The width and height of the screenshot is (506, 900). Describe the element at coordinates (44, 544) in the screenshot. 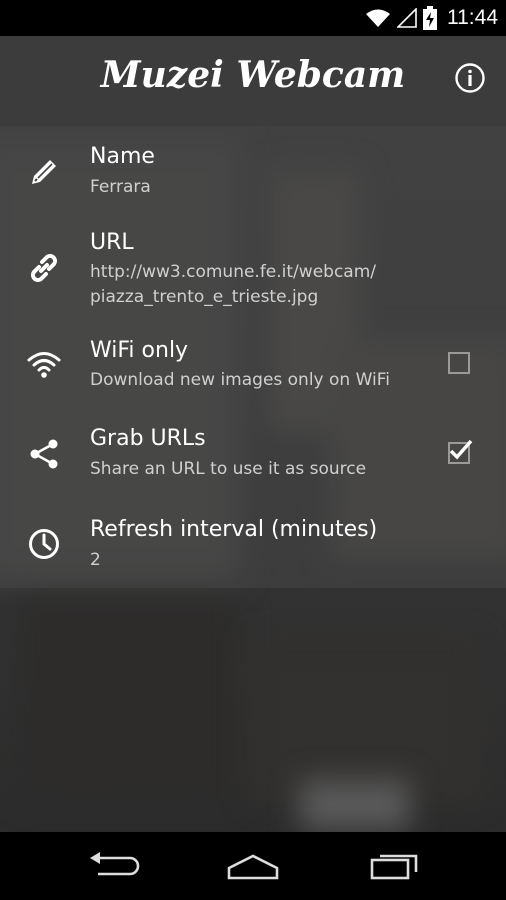

I see `clock-icon` at that location.